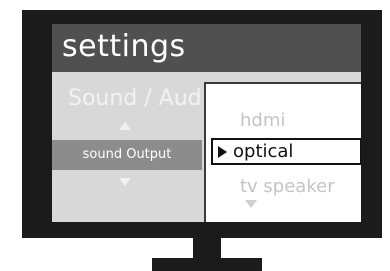  I want to click on section-label: Sound / Aud, so click(135, 98).